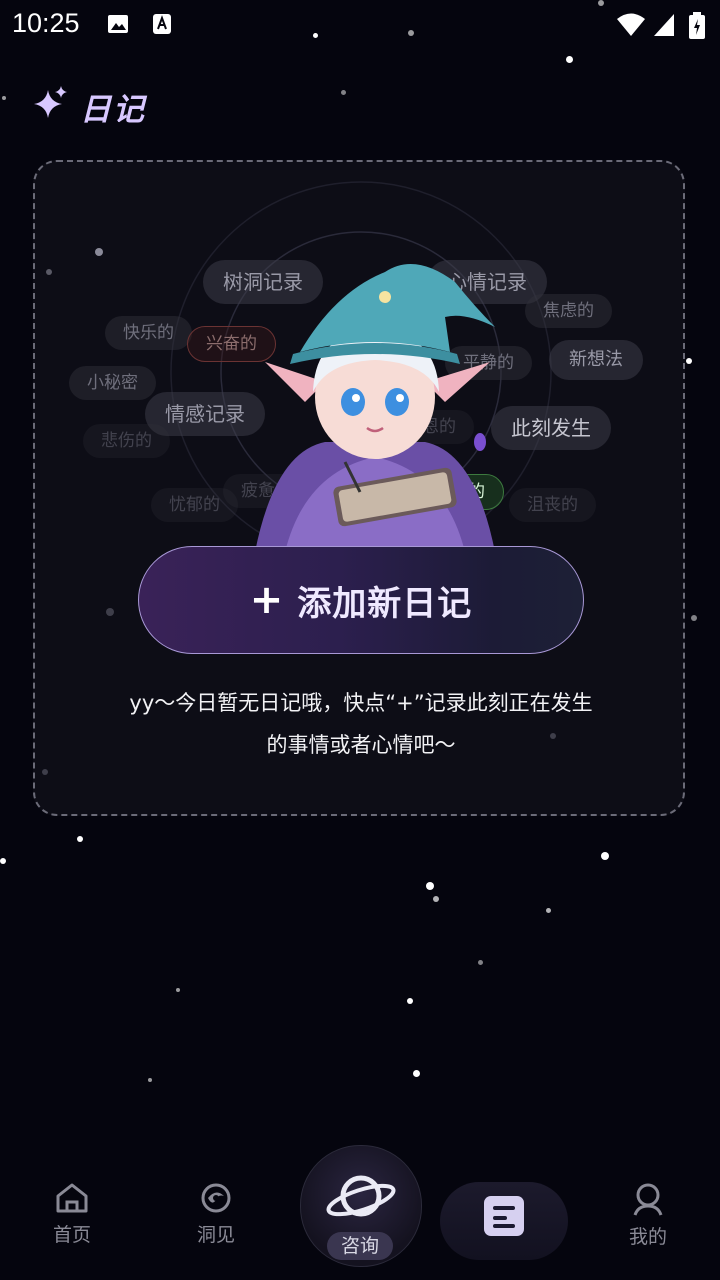  What do you see at coordinates (596, 360) in the screenshot?
I see `tag-chip: 新想法` at bounding box center [596, 360].